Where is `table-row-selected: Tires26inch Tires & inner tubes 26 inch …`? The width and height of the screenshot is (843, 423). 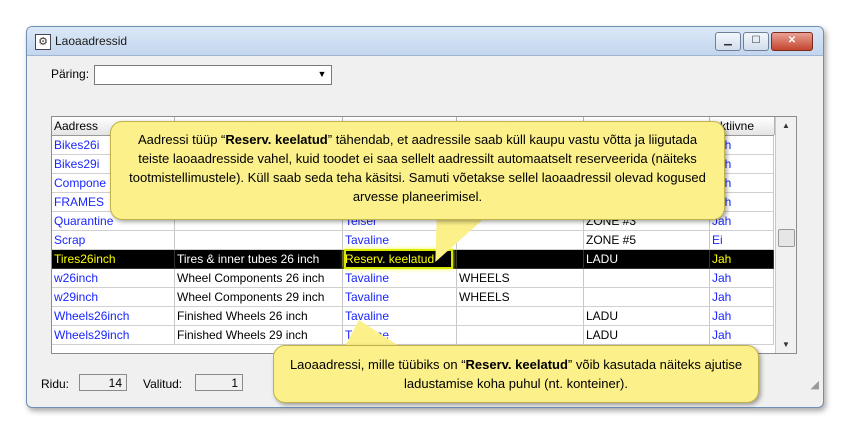
table-row-selected: Tires26inch Tires & inner tubes 26 inch … is located at coordinates (413, 259).